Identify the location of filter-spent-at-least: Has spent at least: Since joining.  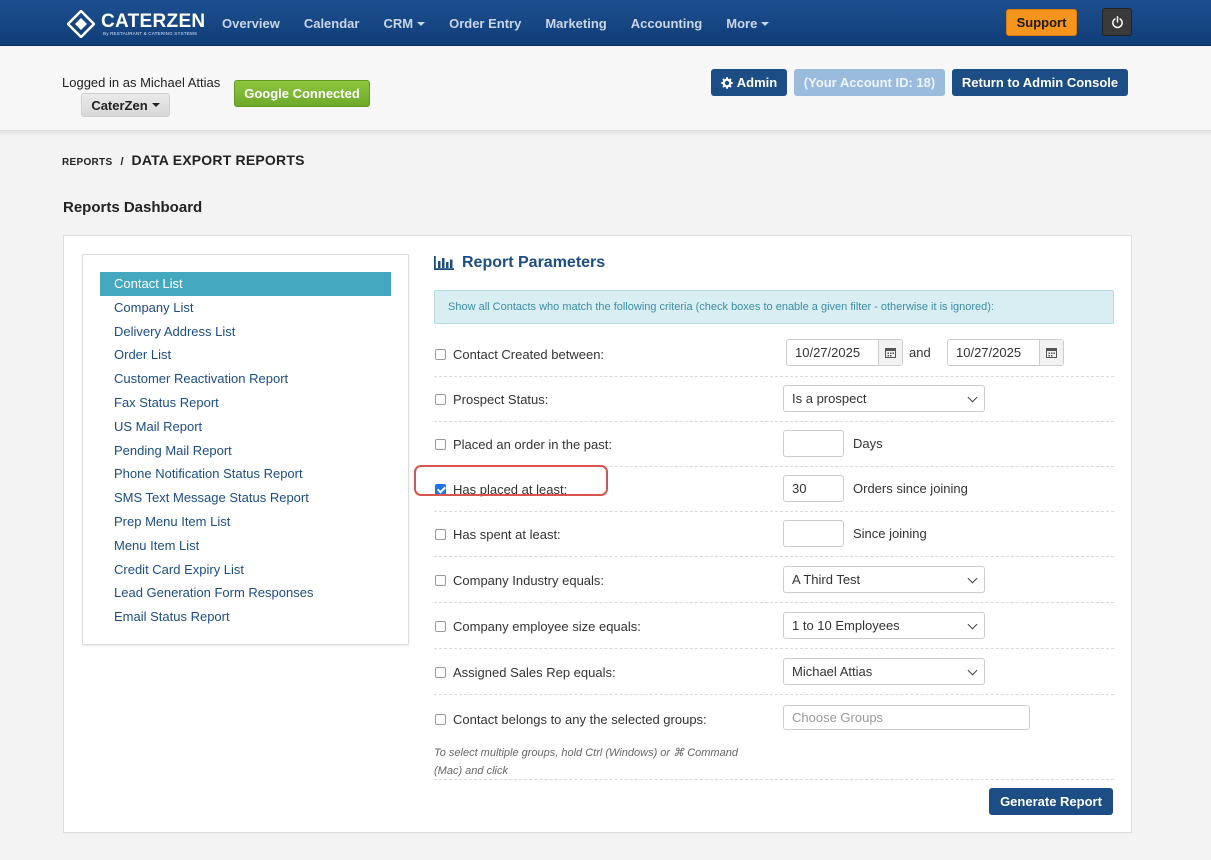
(774, 534).